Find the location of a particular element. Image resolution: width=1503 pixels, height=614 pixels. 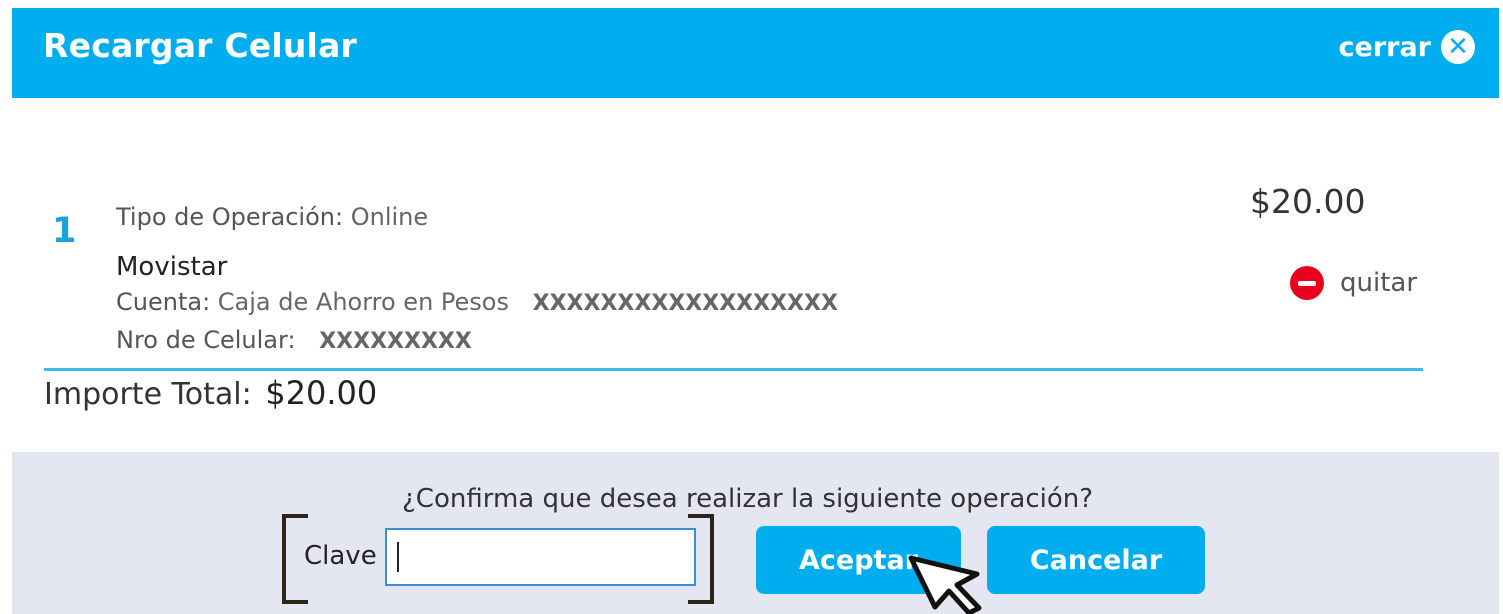

close-circle-icon: ✕ is located at coordinates (1458, 47).